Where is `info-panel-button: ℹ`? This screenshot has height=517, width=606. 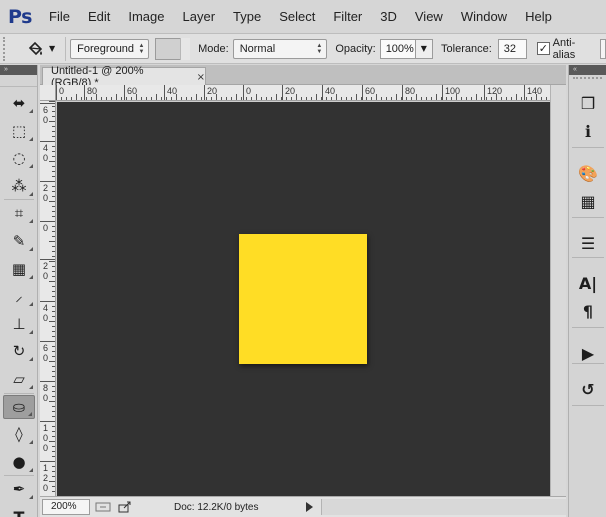
info-panel-button: ℹ is located at coordinates (588, 131).